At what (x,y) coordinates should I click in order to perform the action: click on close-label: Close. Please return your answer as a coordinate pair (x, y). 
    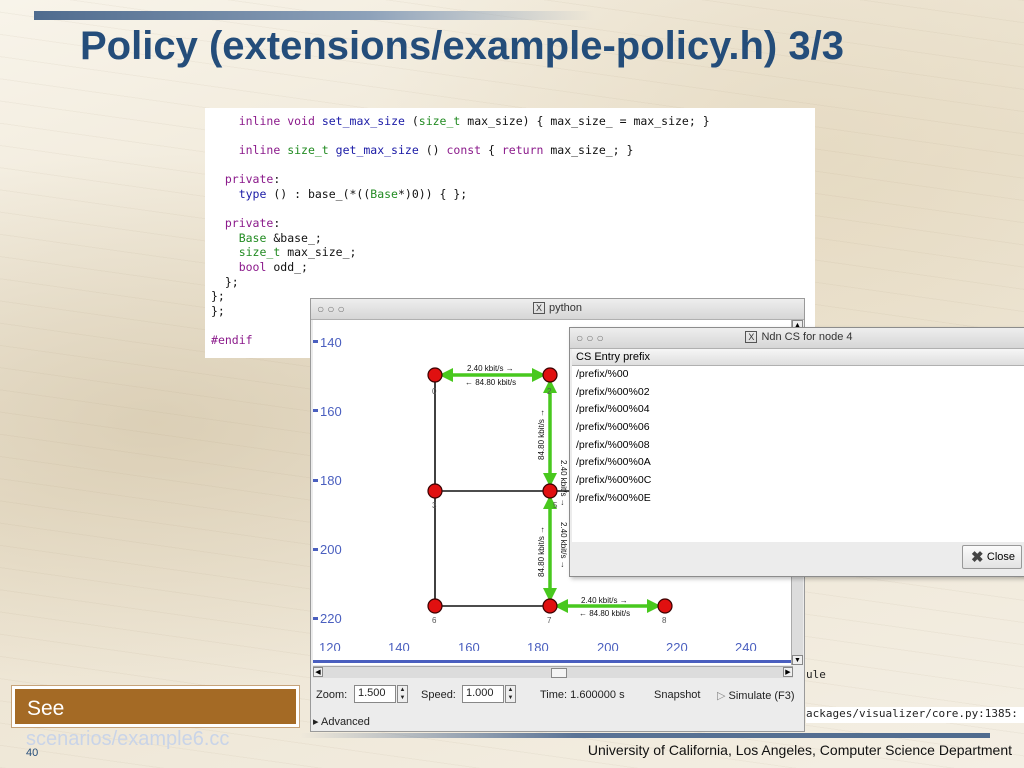
    Looking at the image, I should click on (1000, 557).